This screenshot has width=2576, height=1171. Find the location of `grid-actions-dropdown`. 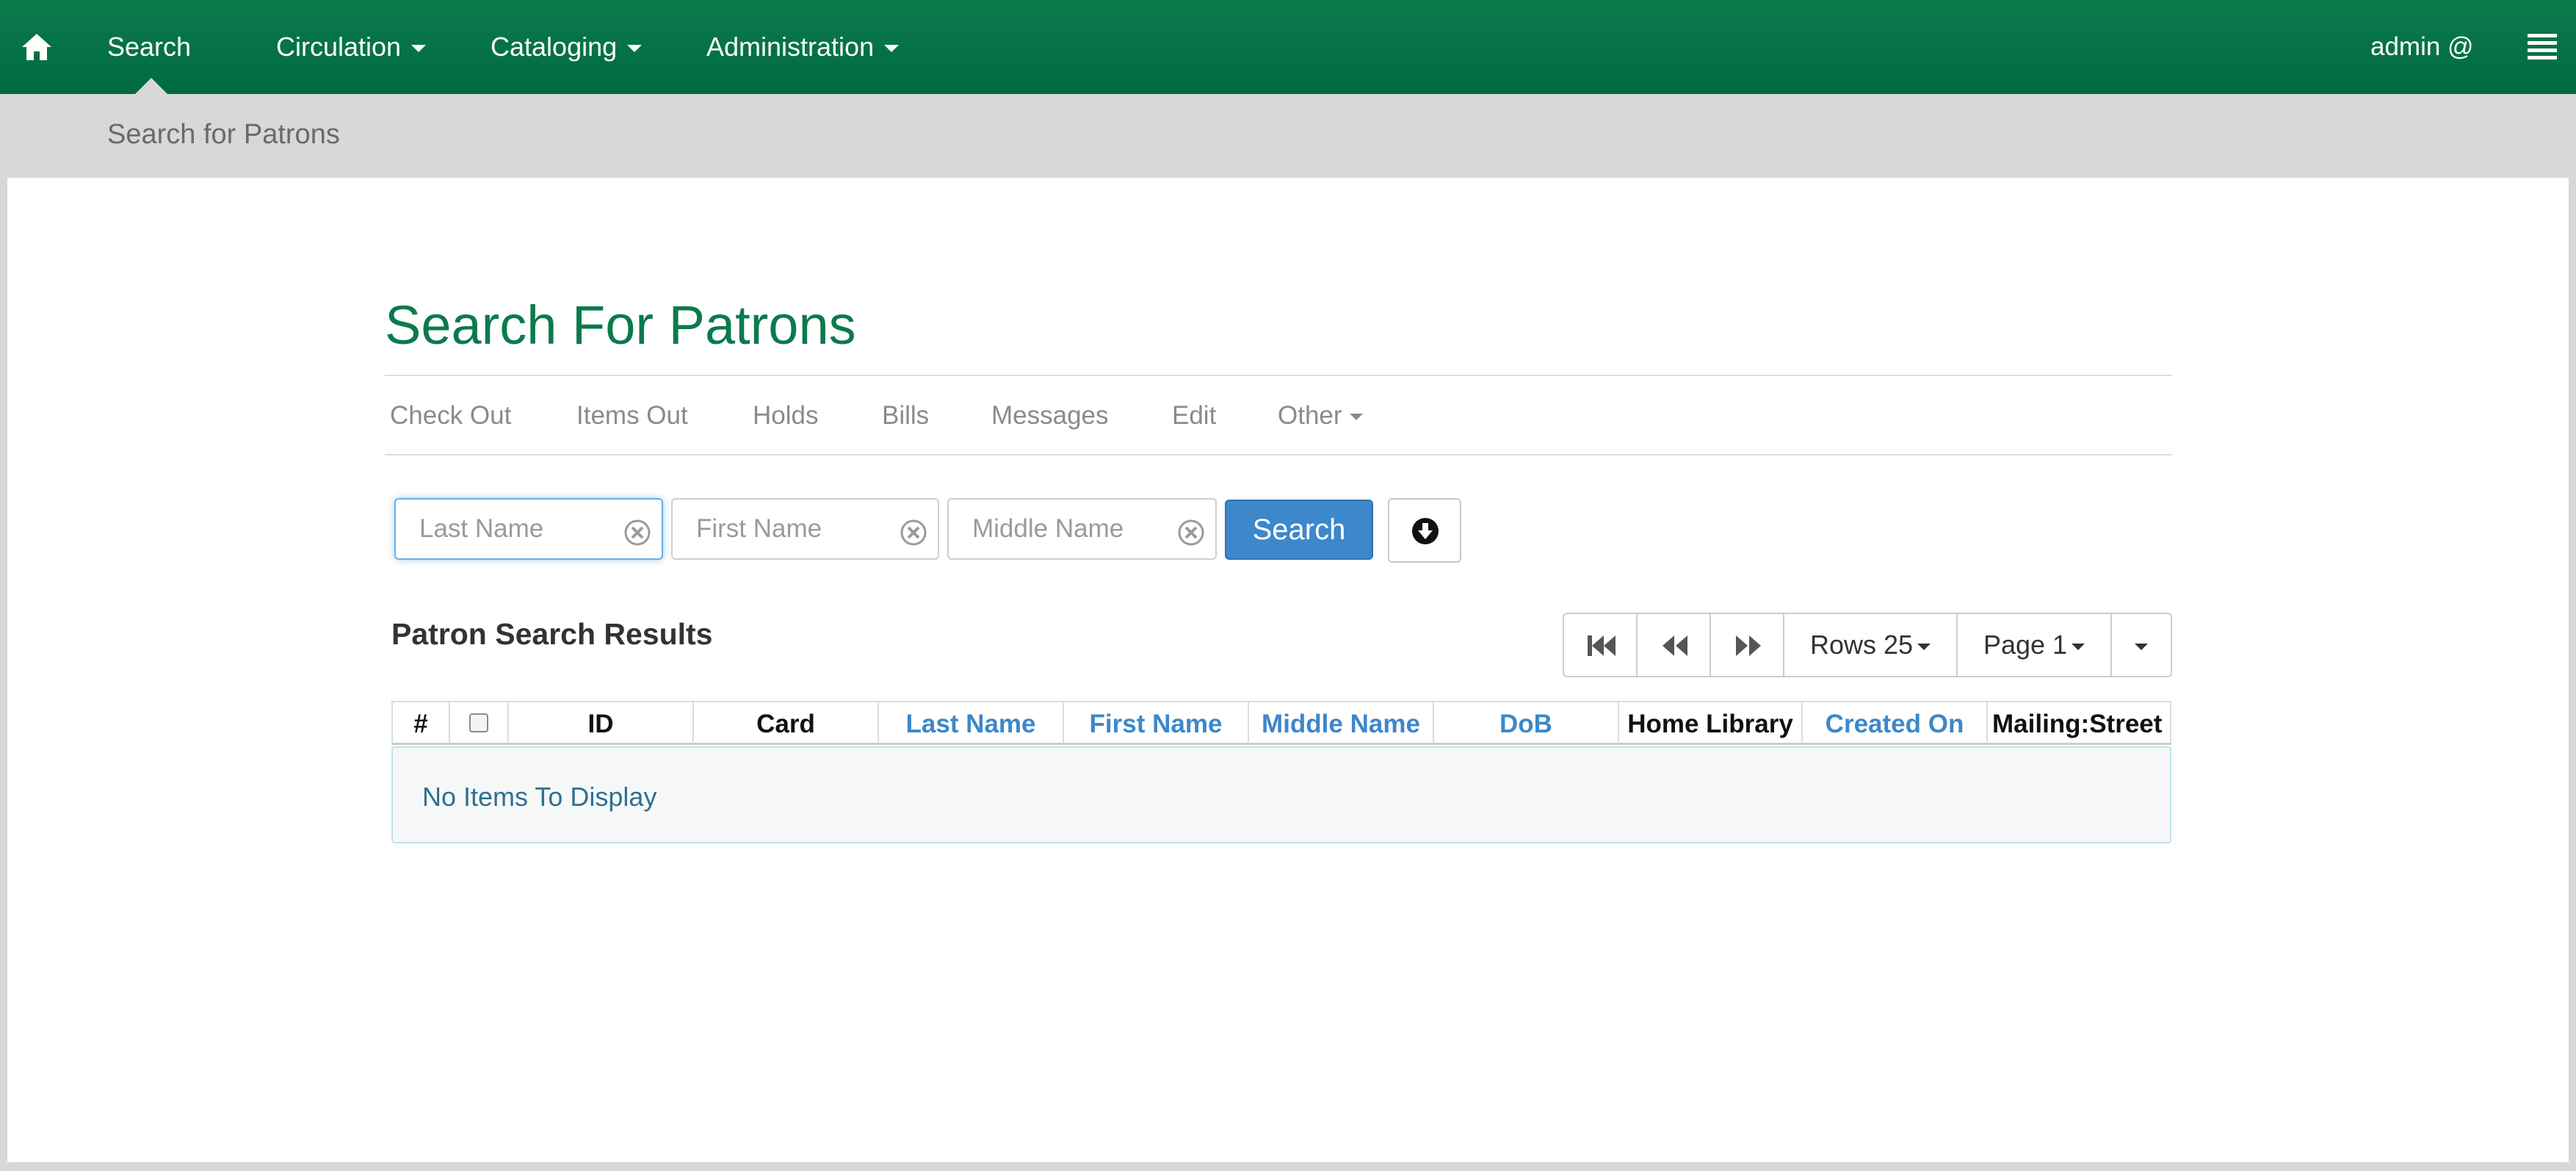

grid-actions-dropdown is located at coordinates (2141, 645).